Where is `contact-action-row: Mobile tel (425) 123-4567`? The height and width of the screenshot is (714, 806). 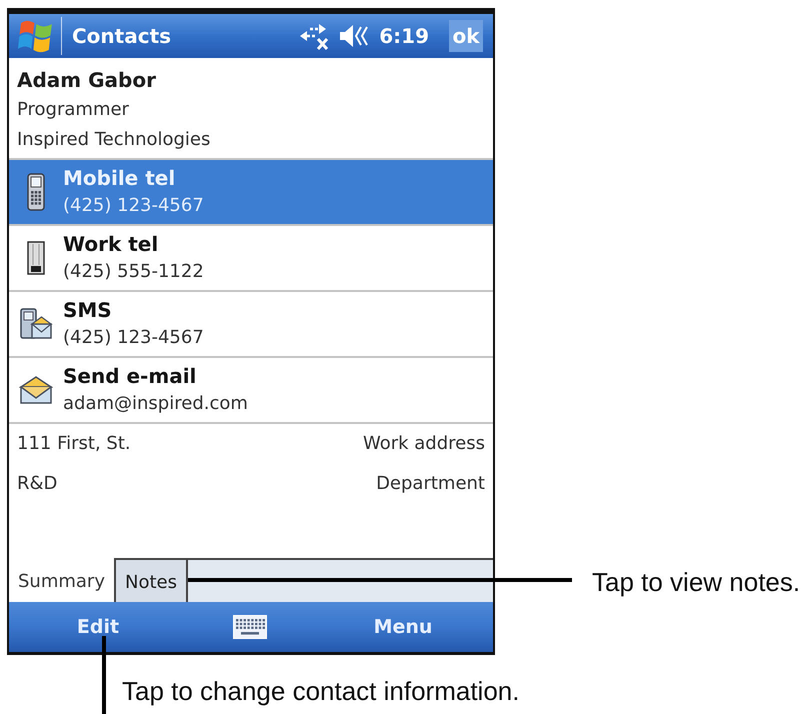
contact-action-row: Mobile tel (425) 123-4567 is located at coordinates (251, 193).